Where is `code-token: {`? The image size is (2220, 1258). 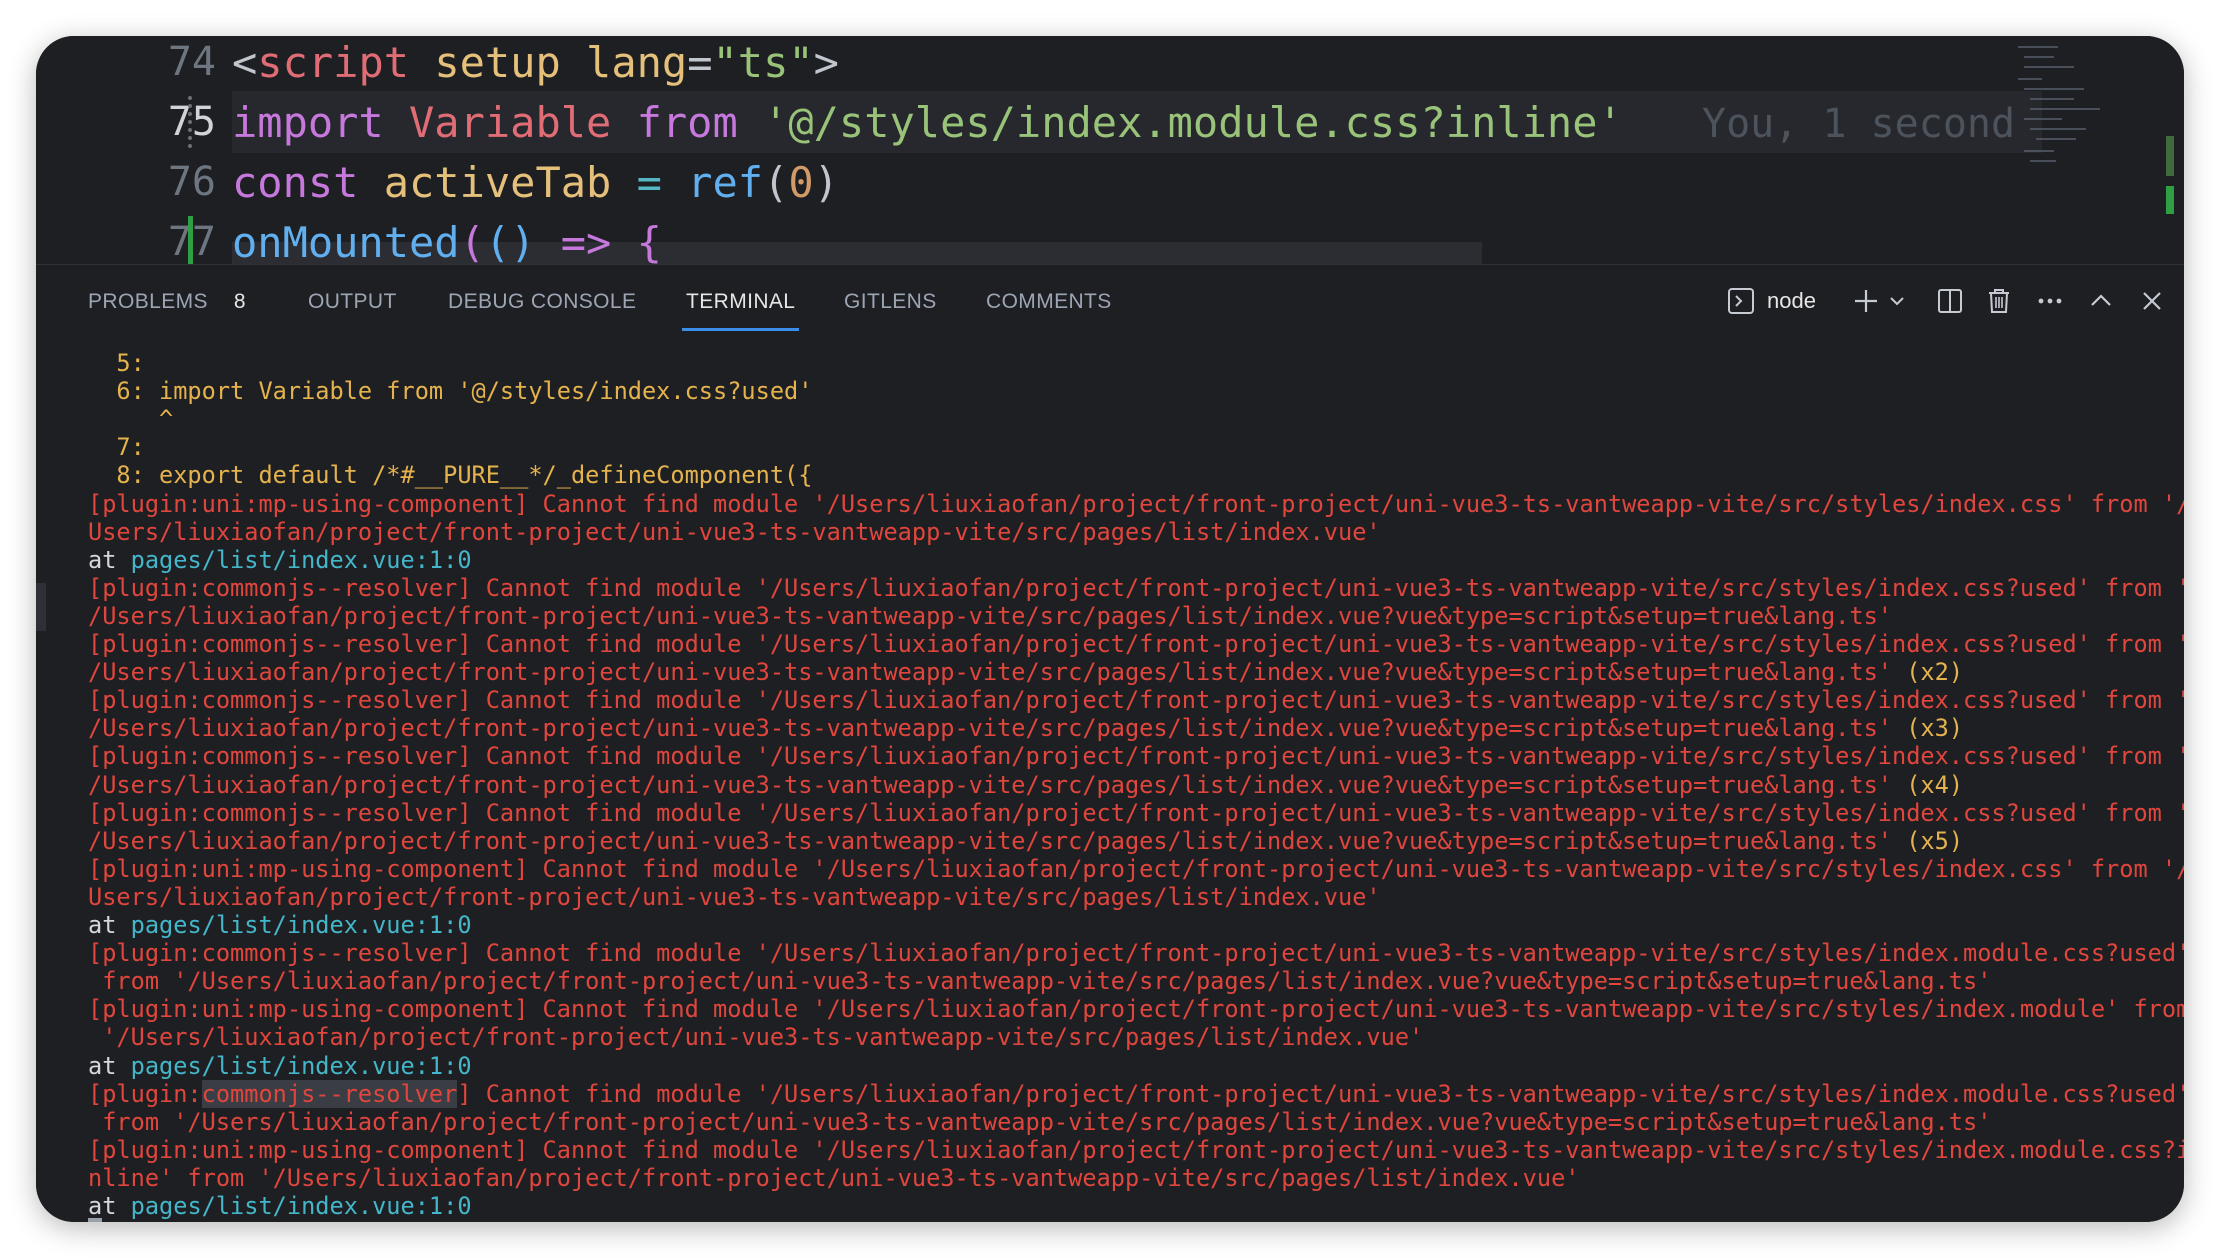 code-token: { is located at coordinates (649, 242).